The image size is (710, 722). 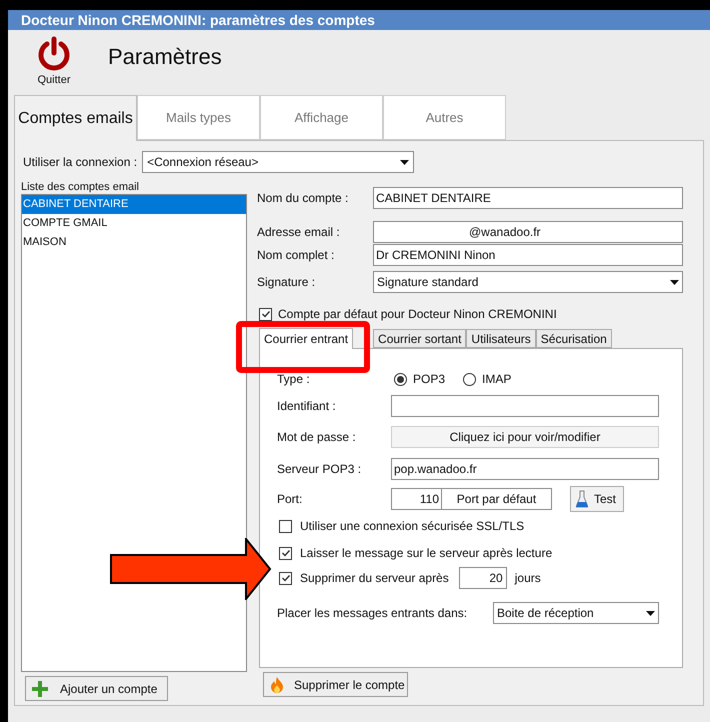 What do you see at coordinates (416, 499) in the screenshot?
I see `port-field: 110` at bounding box center [416, 499].